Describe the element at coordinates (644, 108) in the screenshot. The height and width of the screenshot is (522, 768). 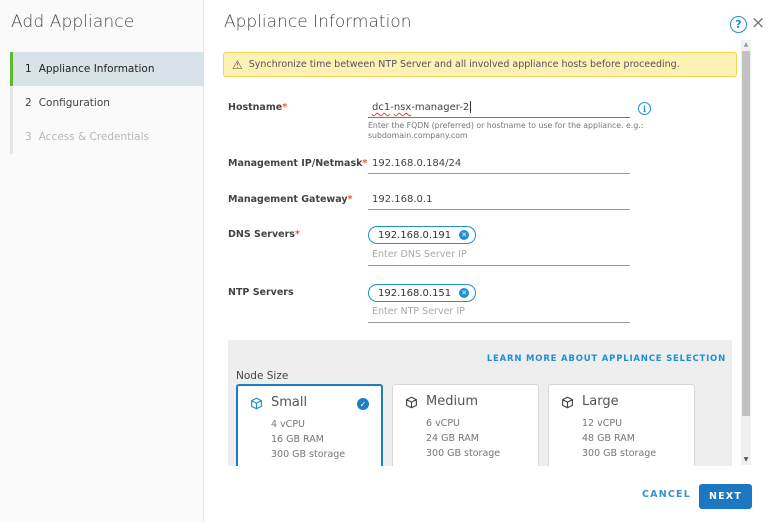
I see `info-icon: i` at that location.